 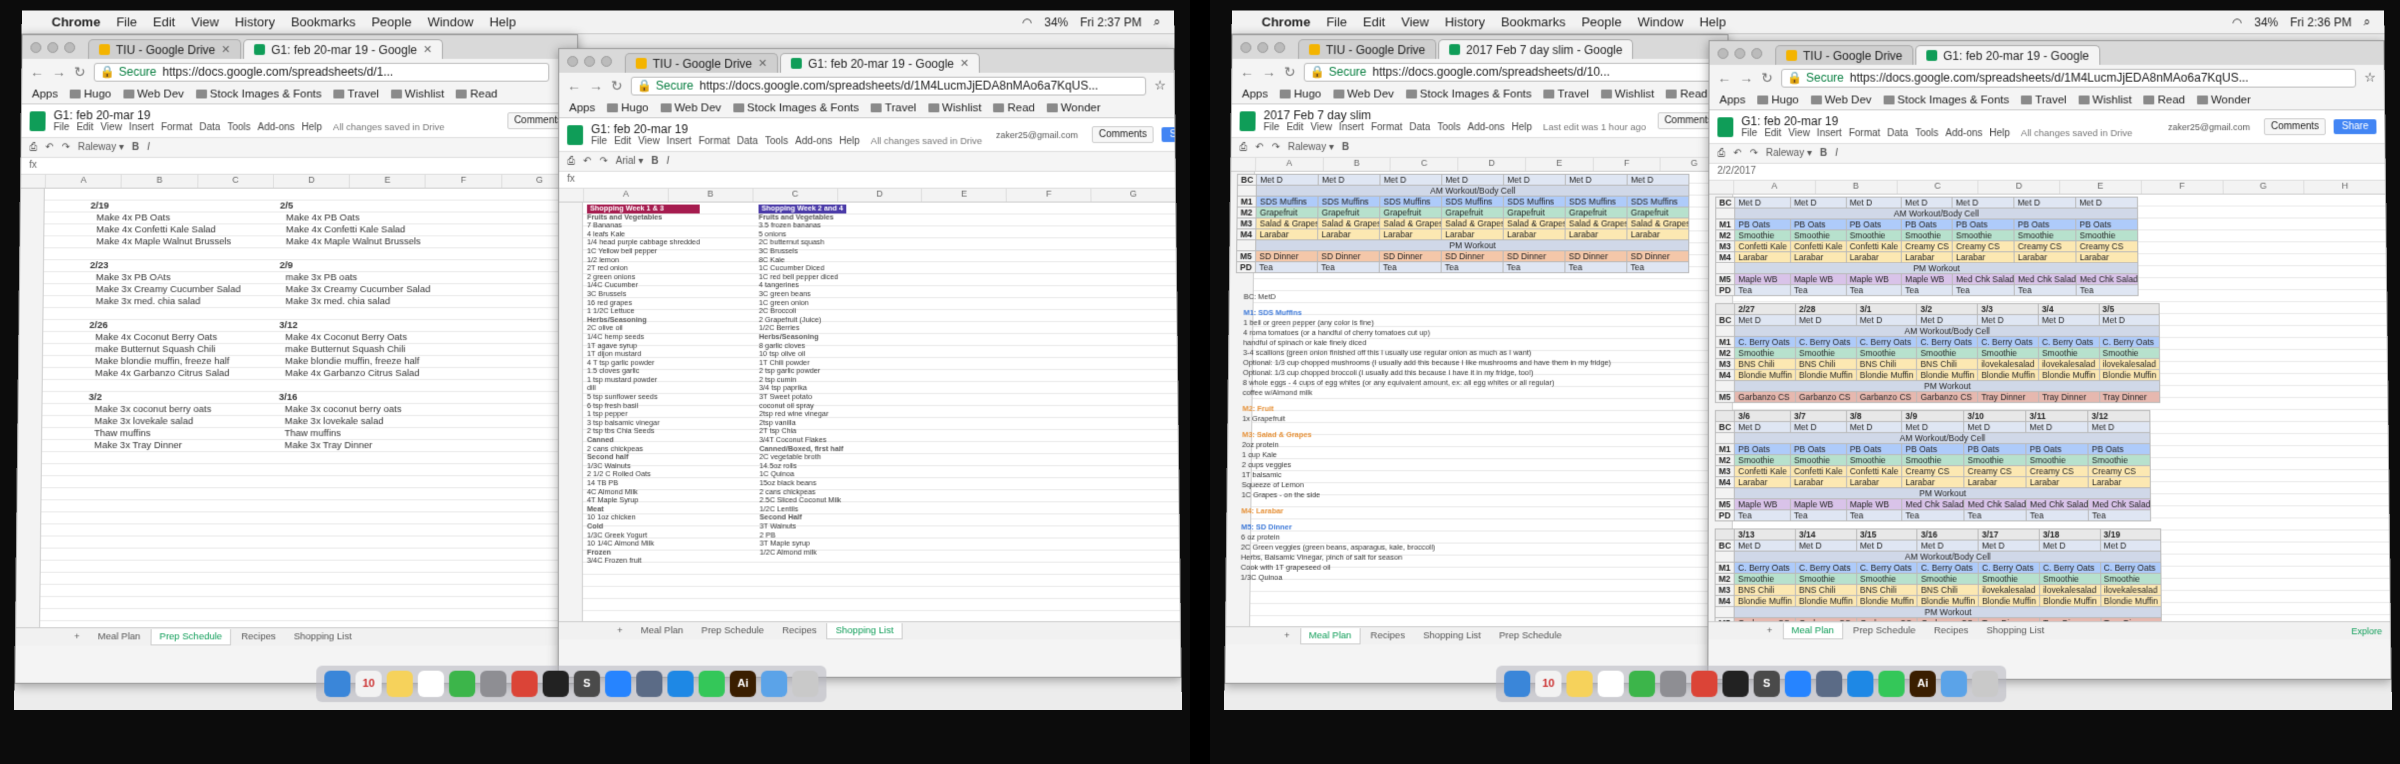 I want to click on font-select: Arial ▾, so click(x=630, y=161).